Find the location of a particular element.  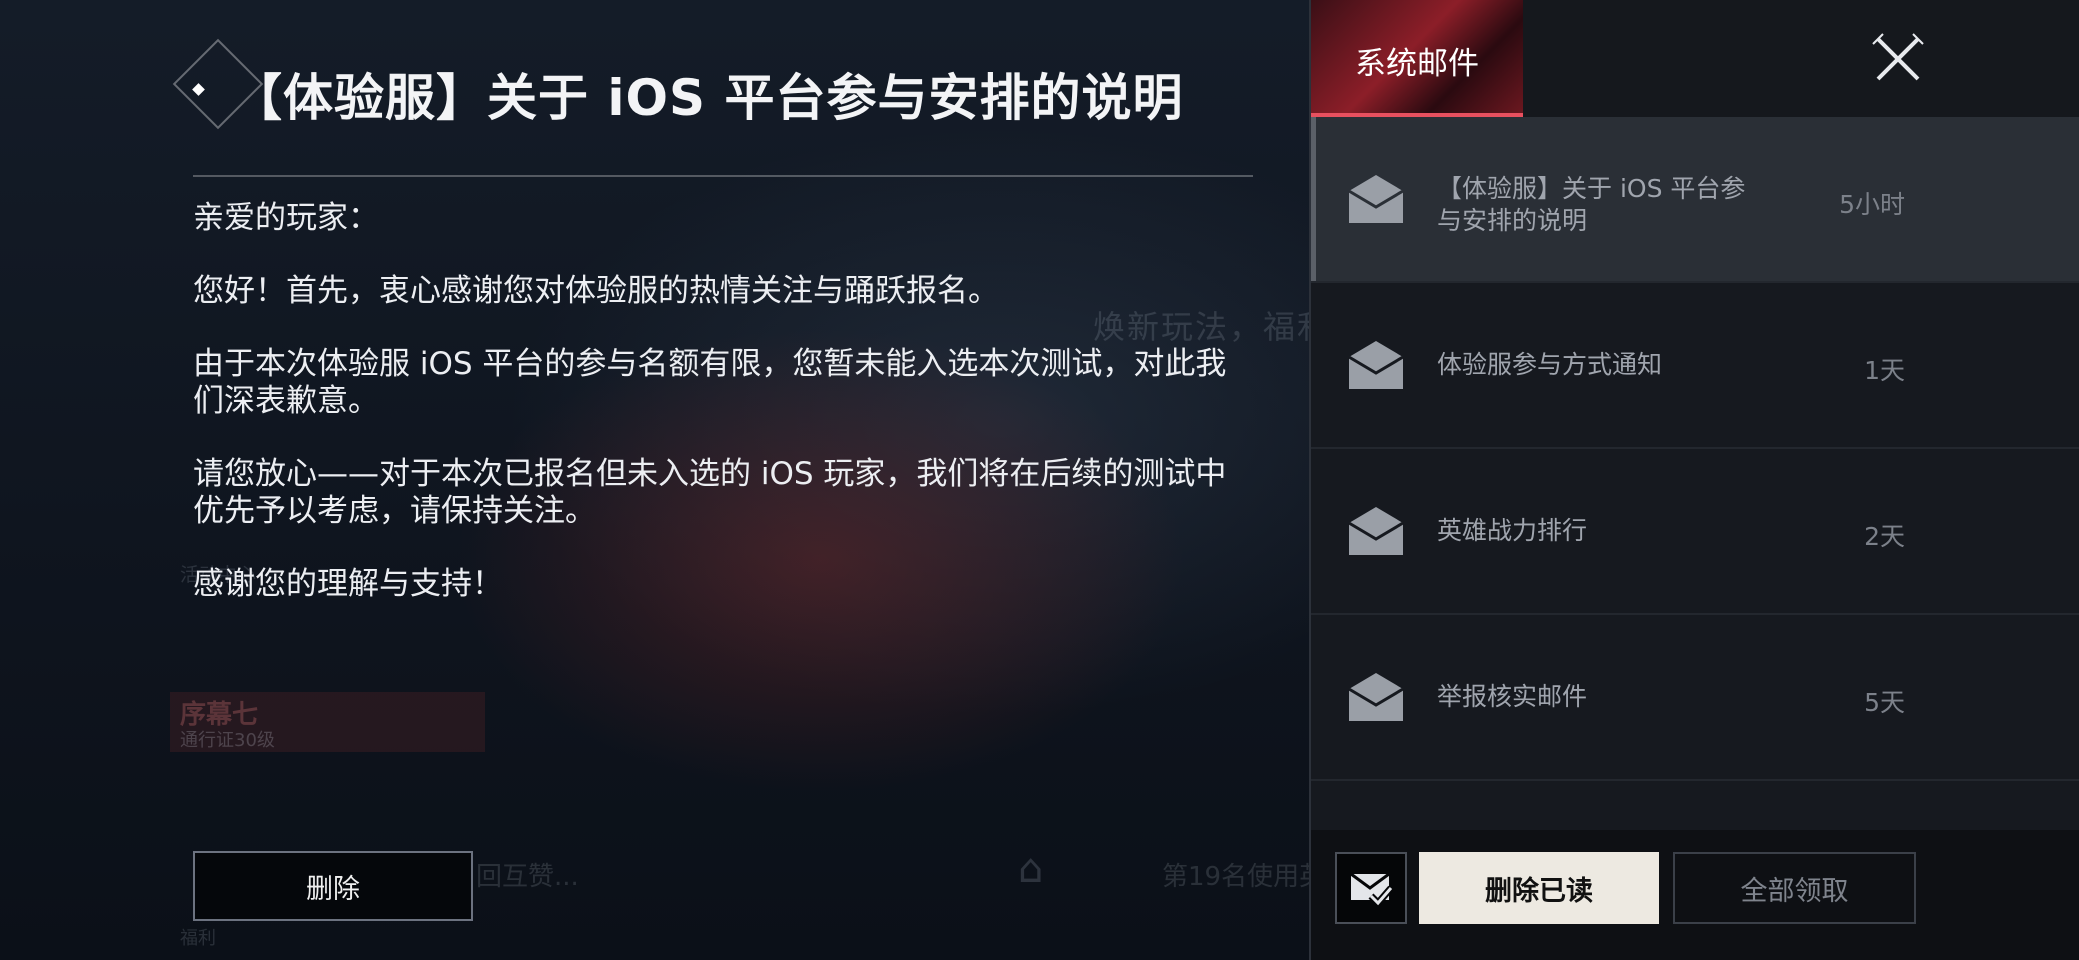

close-icon is located at coordinates (1898, 57).